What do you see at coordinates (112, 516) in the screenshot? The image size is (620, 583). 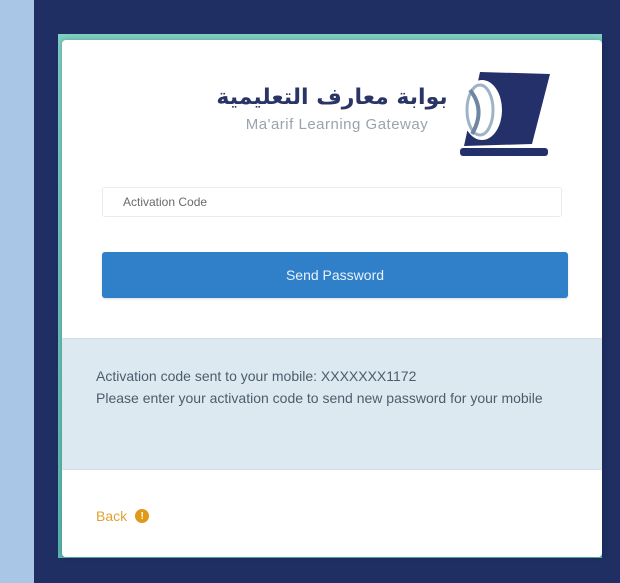 I see `back-label: Back` at bounding box center [112, 516].